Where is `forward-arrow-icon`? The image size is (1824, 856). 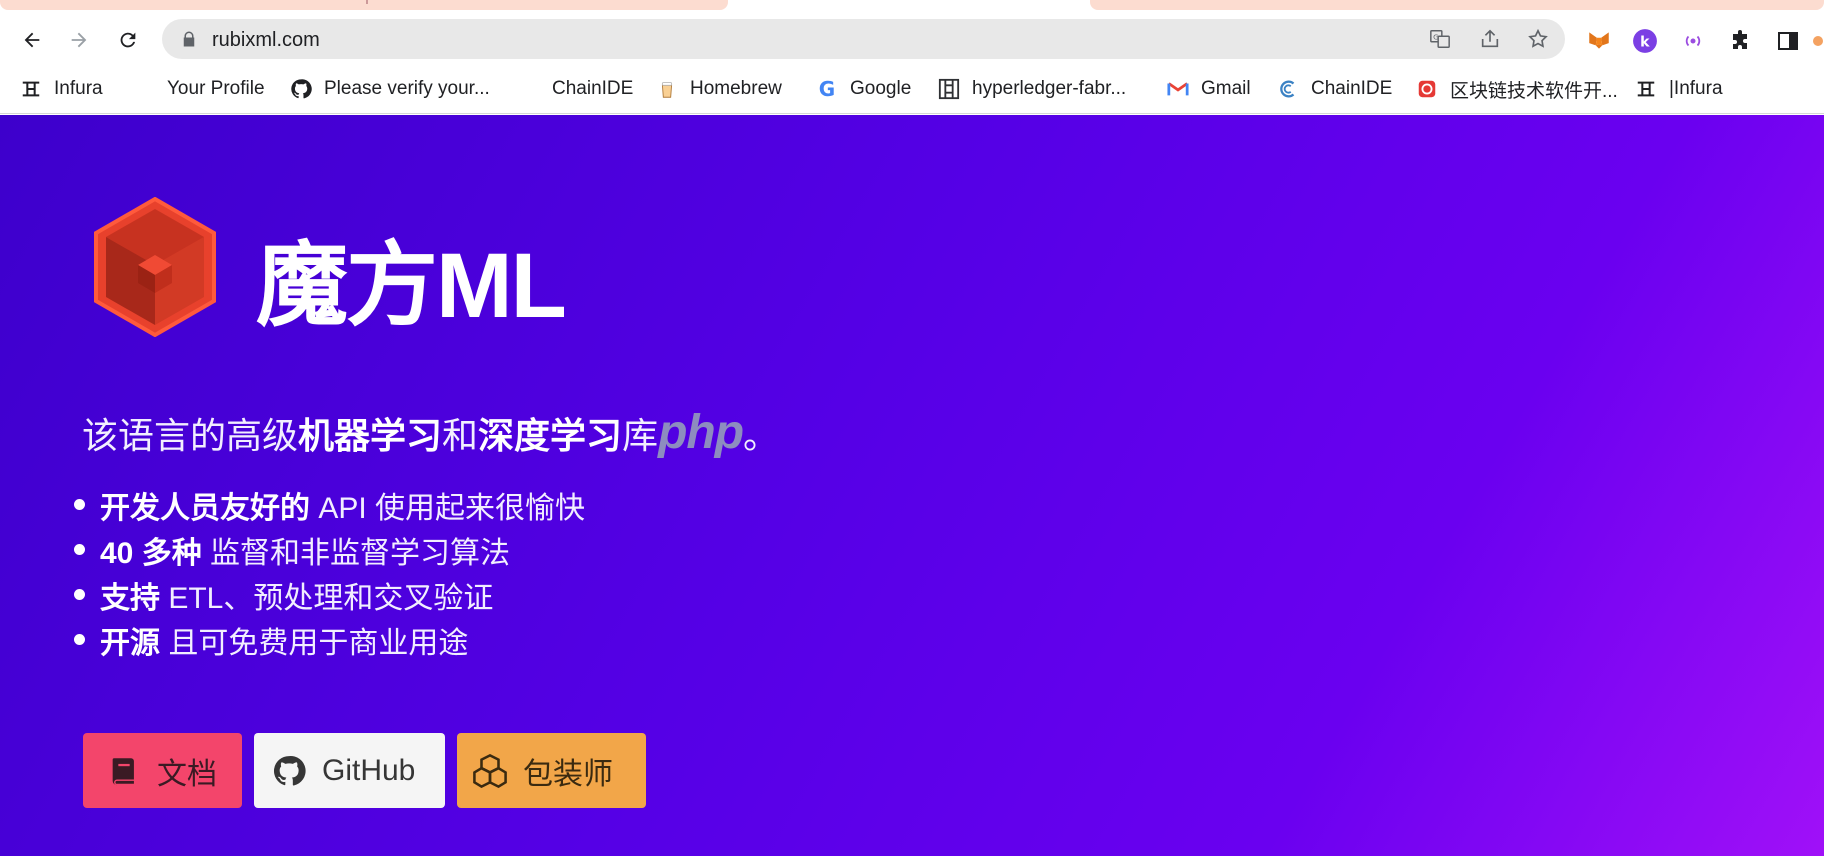 forward-arrow-icon is located at coordinates (79, 40).